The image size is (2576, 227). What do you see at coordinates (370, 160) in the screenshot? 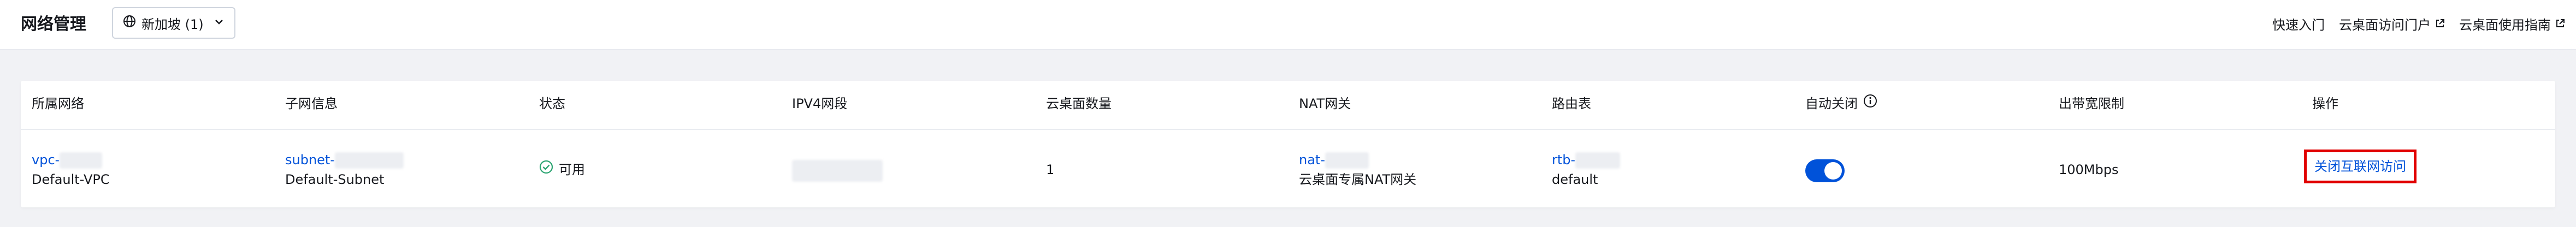
I see `redacted-subnet-id` at bounding box center [370, 160].